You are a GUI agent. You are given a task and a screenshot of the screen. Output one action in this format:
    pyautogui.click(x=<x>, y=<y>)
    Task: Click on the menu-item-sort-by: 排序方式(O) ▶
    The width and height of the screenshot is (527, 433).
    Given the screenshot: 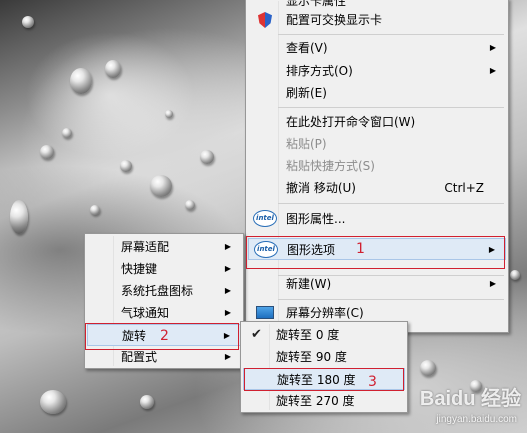 What is the action you would take?
    pyautogui.click(x=377, y=71)
    